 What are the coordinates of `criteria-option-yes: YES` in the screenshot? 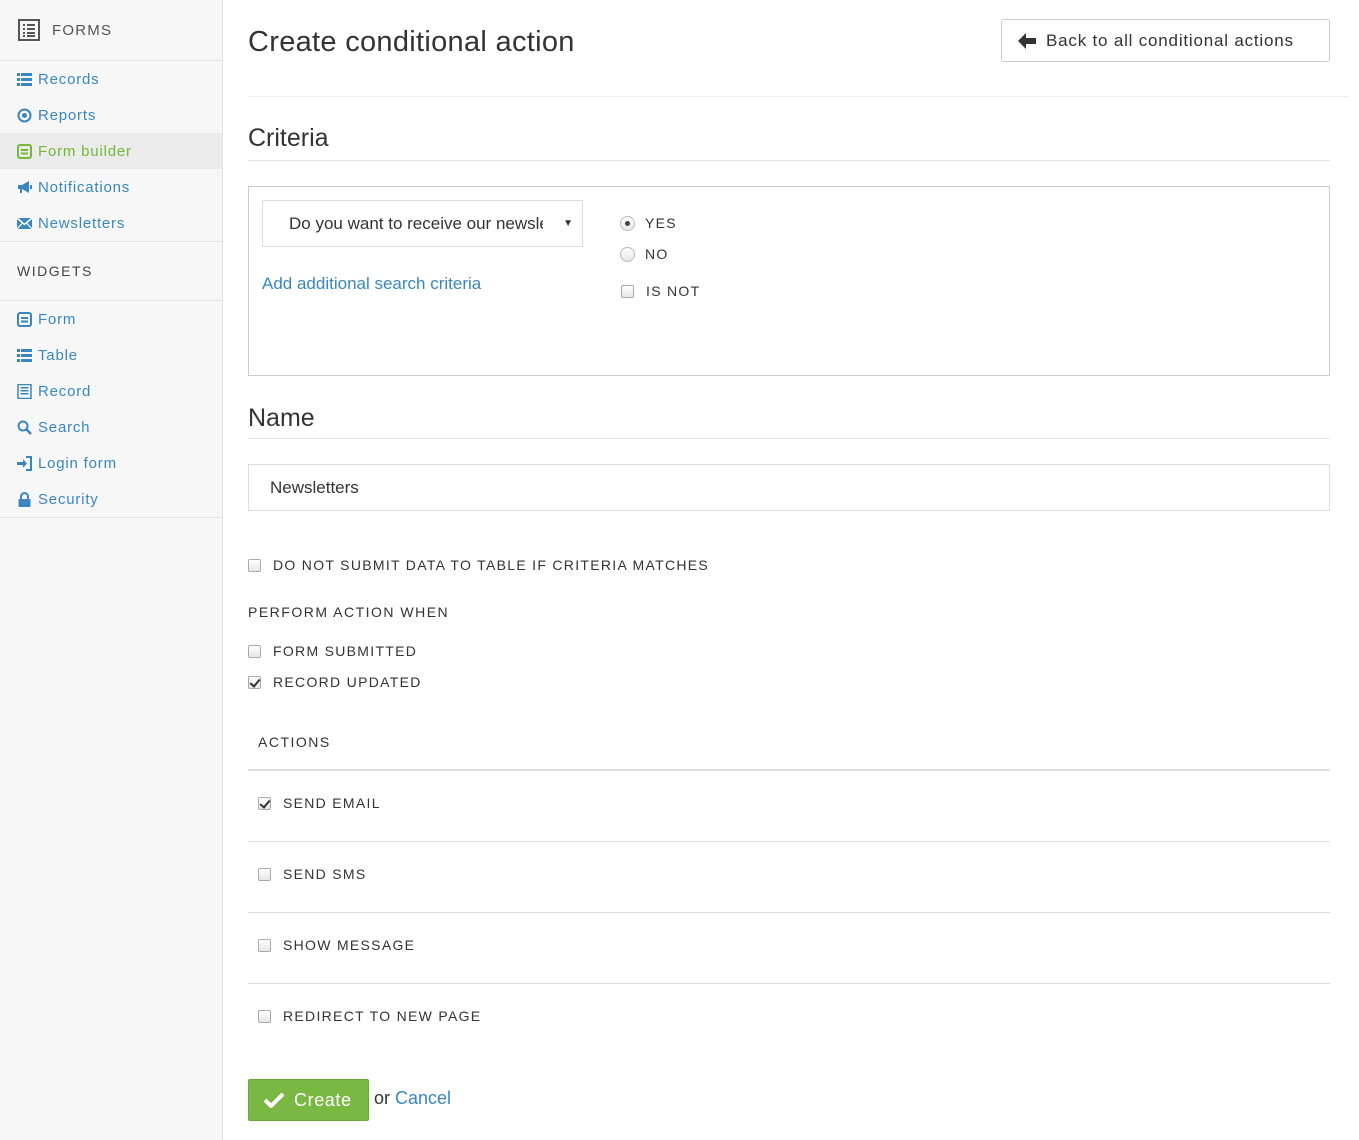 It's located at (648, 223).